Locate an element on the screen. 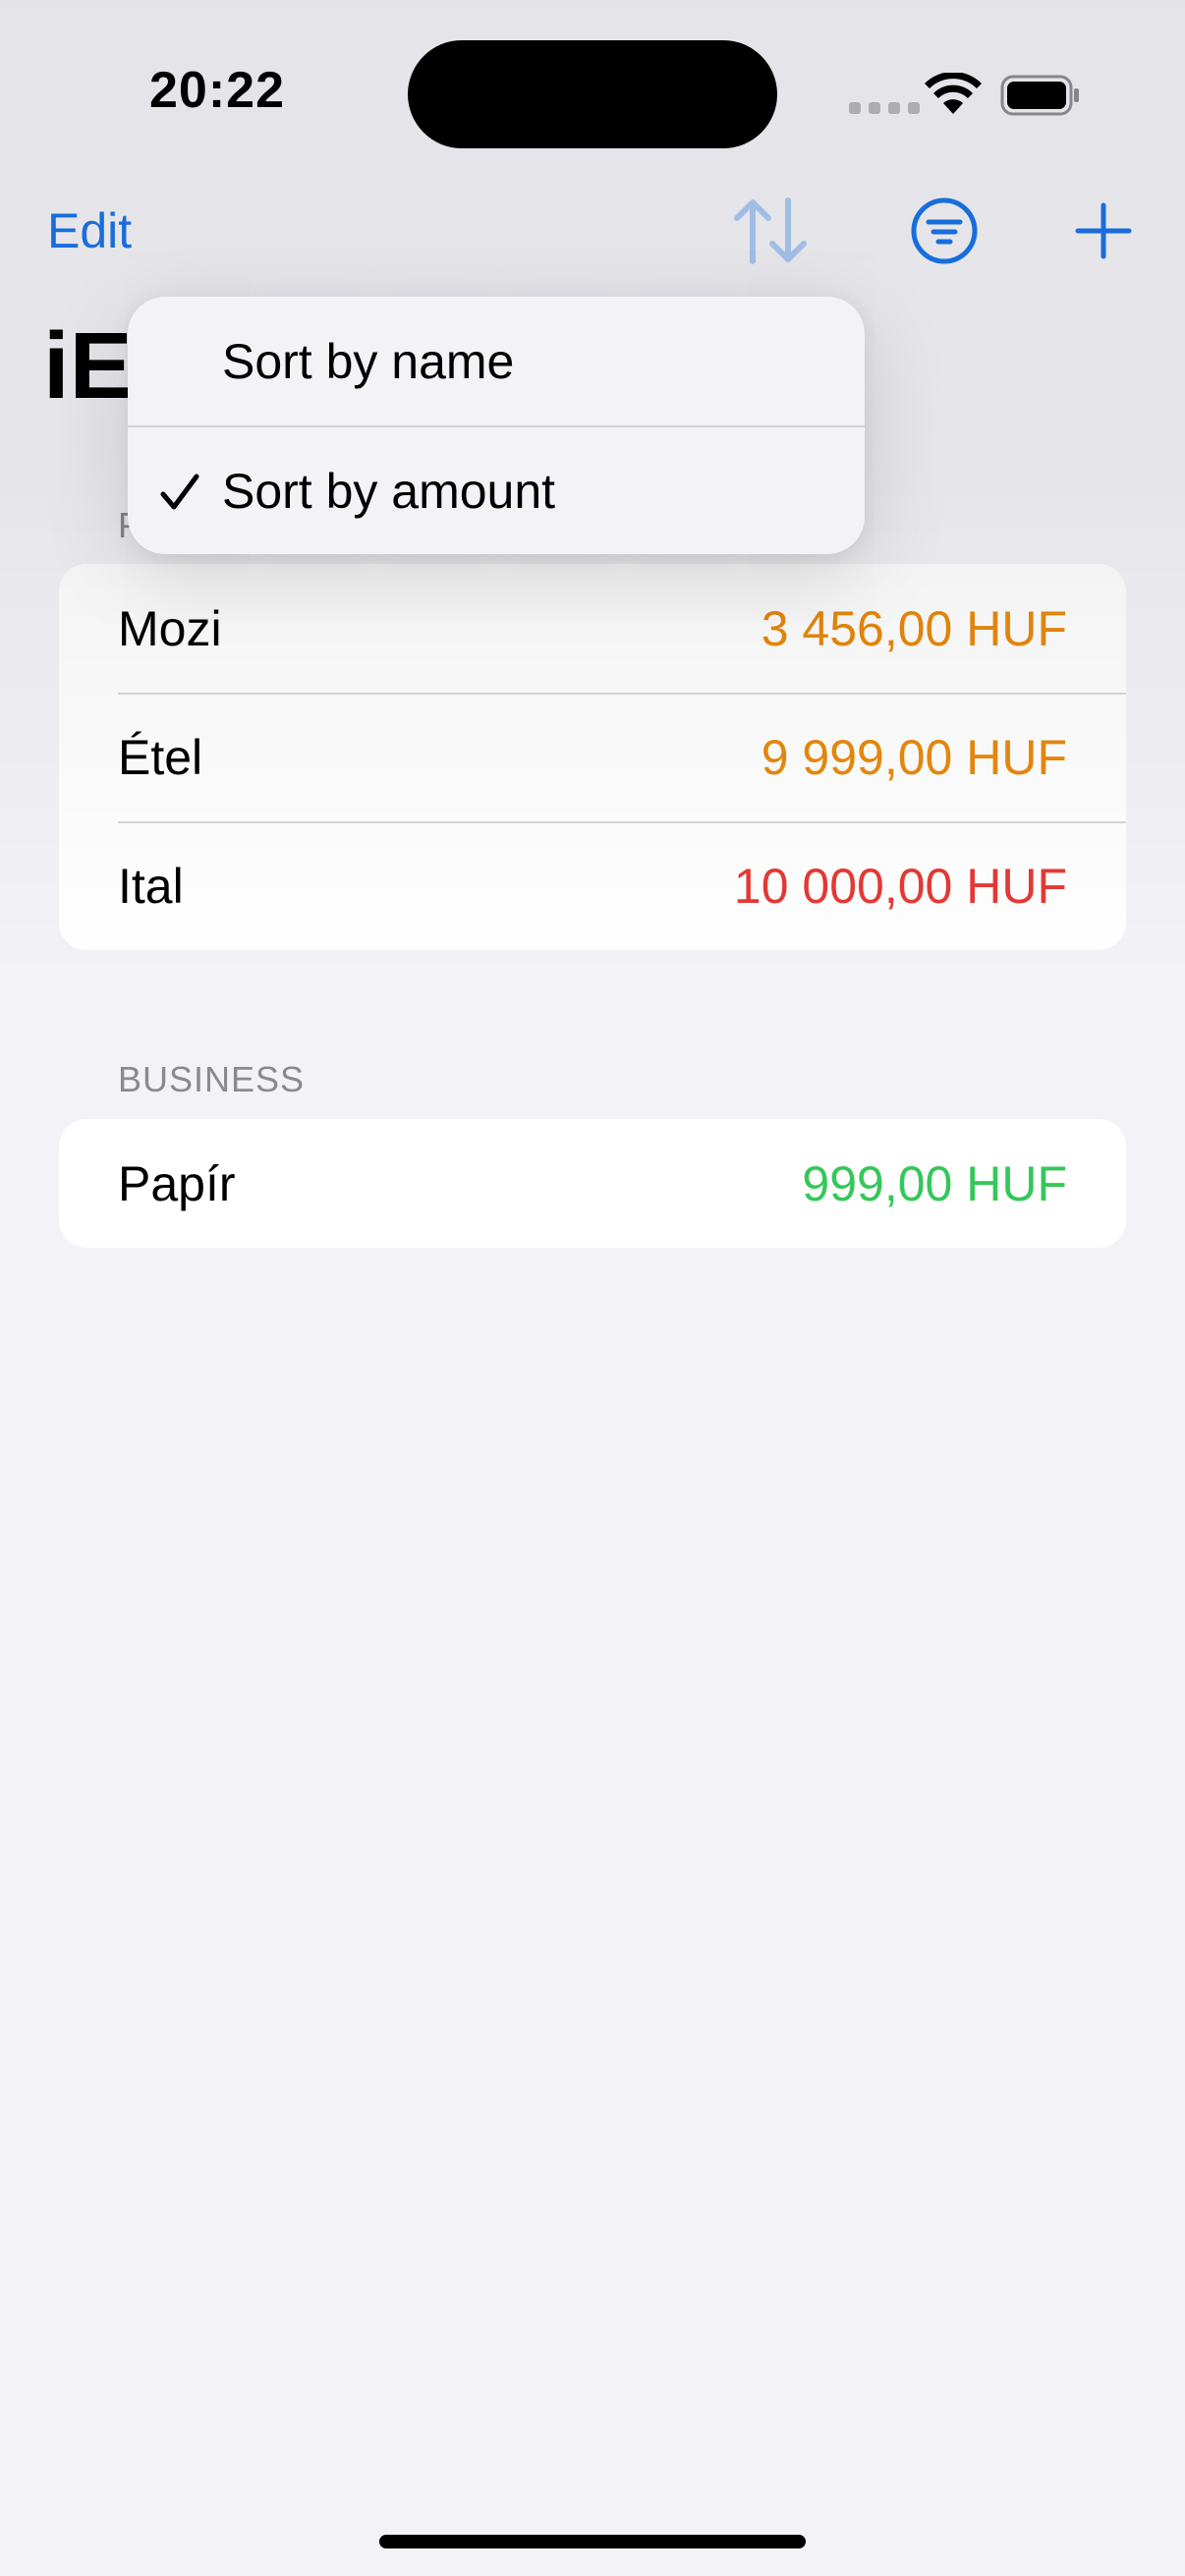 Image resolution: width=1185 pixels, height=2576 pixels. item-name: Papír is located at coordinates (177, 1183).